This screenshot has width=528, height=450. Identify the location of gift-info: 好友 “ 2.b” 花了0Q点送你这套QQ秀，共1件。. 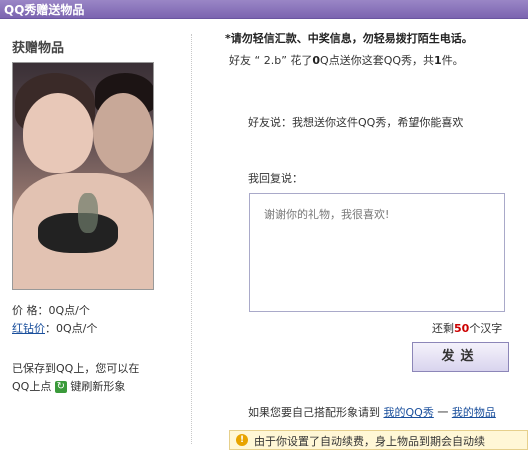
(346, 60).